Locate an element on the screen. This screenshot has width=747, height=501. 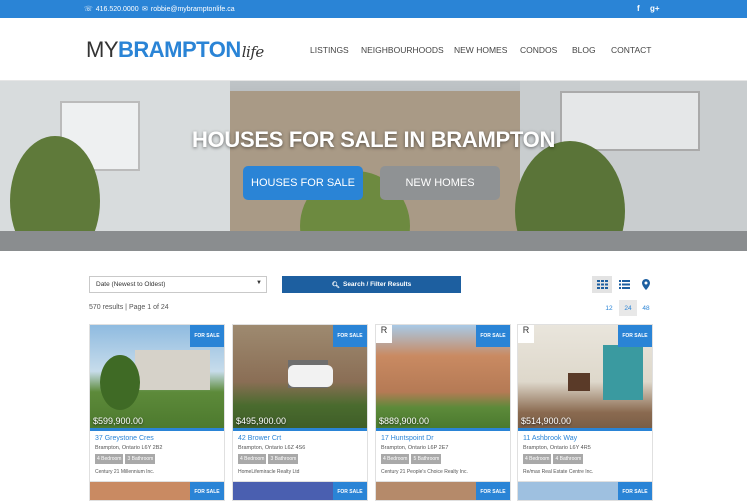
per-page-24: 24 is located at coordinates (628, 308).